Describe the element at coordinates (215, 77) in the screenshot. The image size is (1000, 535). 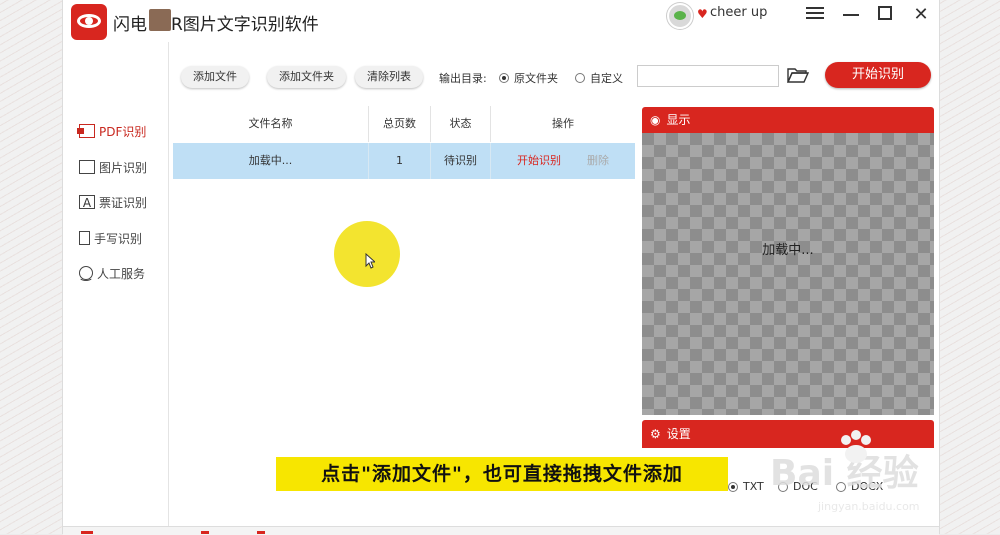
I see `add-file-button: 添加文件` at that location.